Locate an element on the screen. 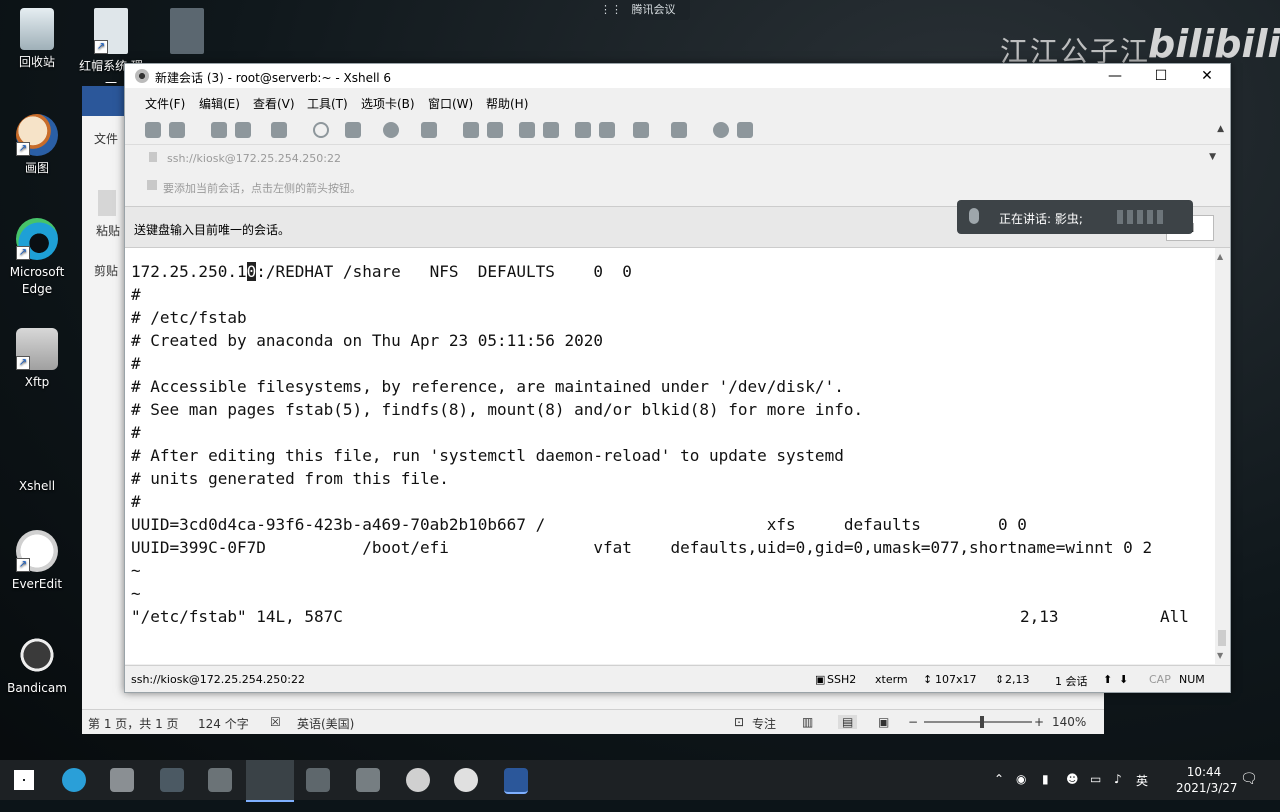 The height and width of the screenshot is (812, 1280). photos-taskbar-icon is located at coordinates (368, 780).